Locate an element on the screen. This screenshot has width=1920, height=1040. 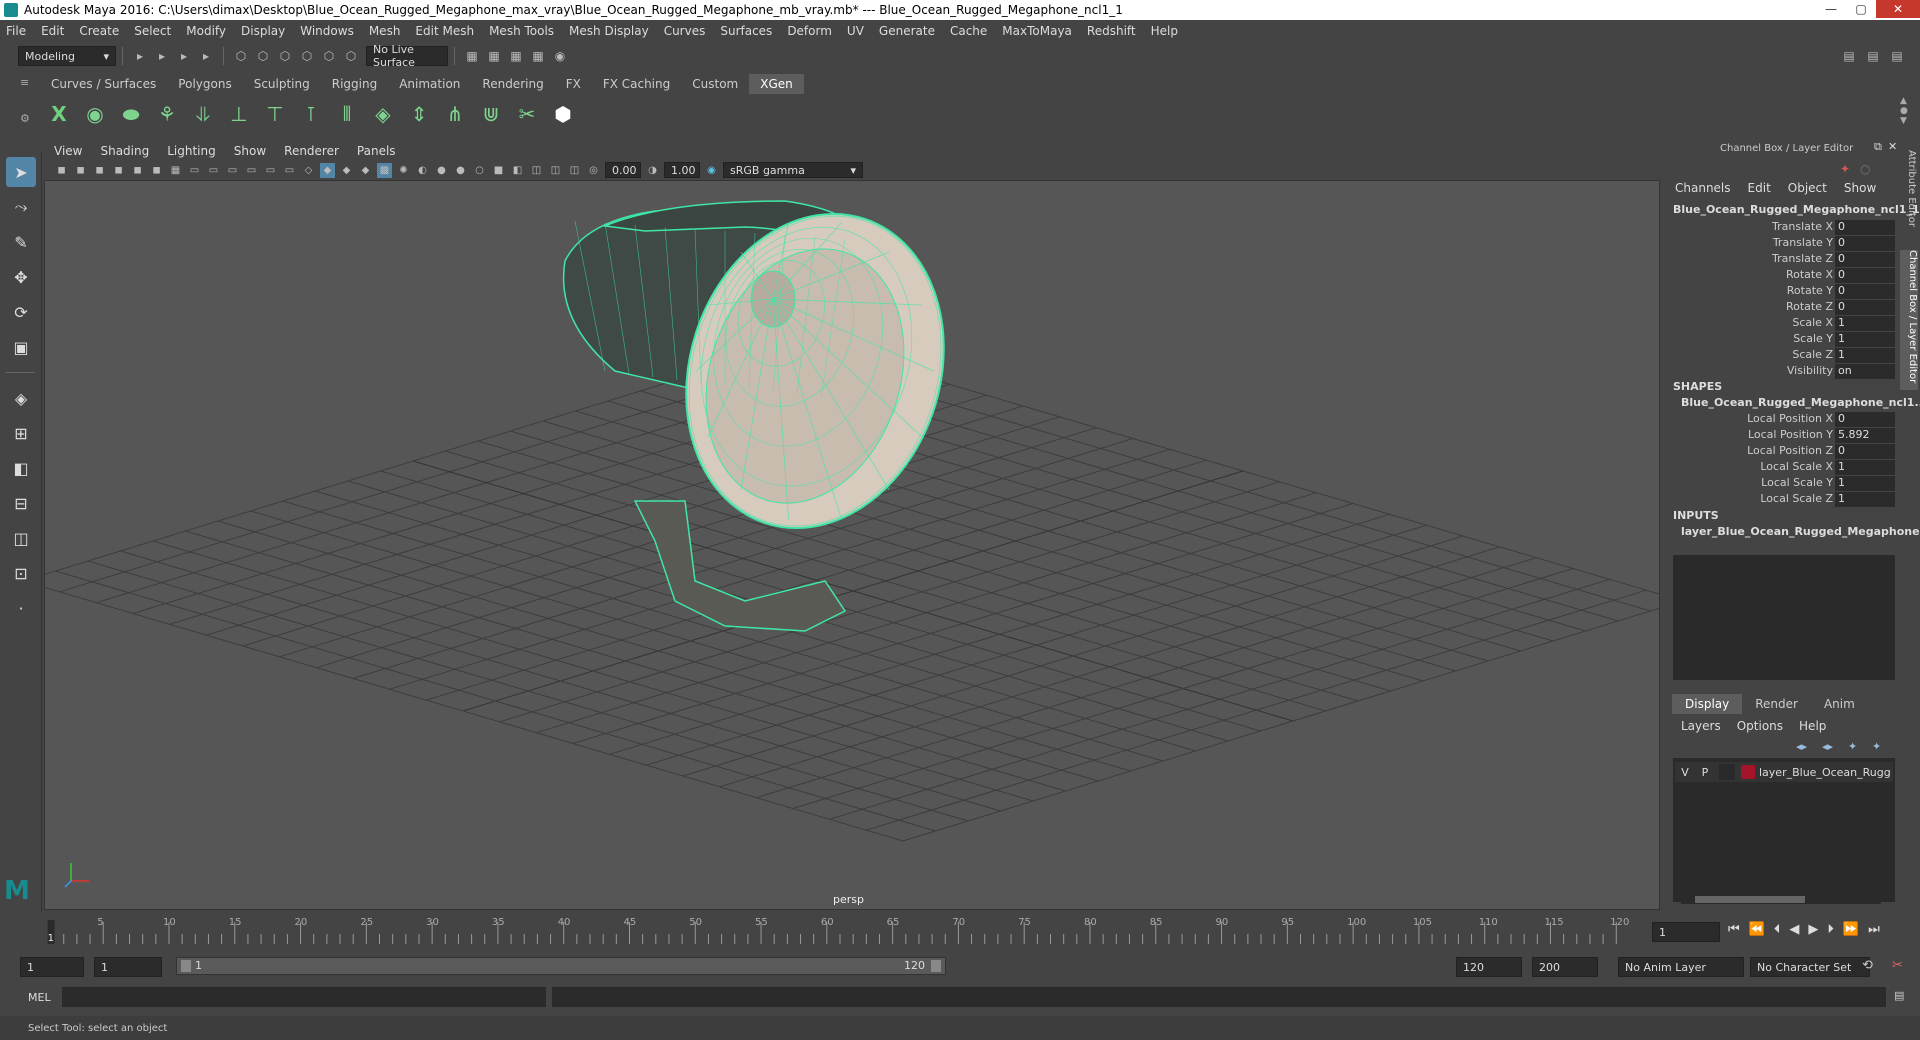
shelf-tab-custom: Custom is located at coordinates (715, 84).